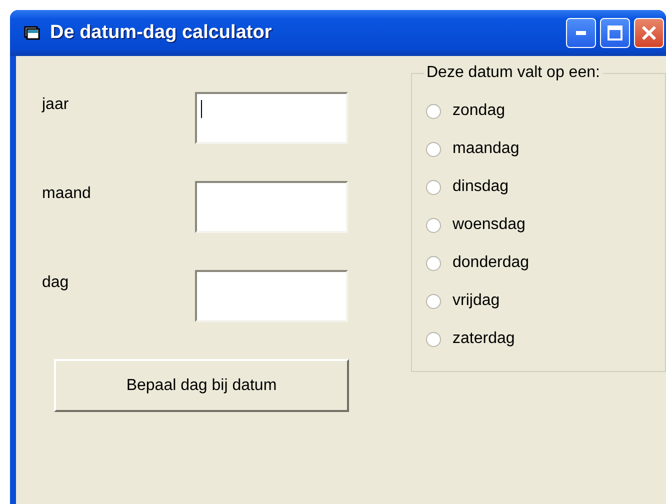 This screenshot has width=666, height=504. What do you see at coordinates (67, 193) in the screenshot?
I see `field-label: maand` at bounding box center [67, 193].